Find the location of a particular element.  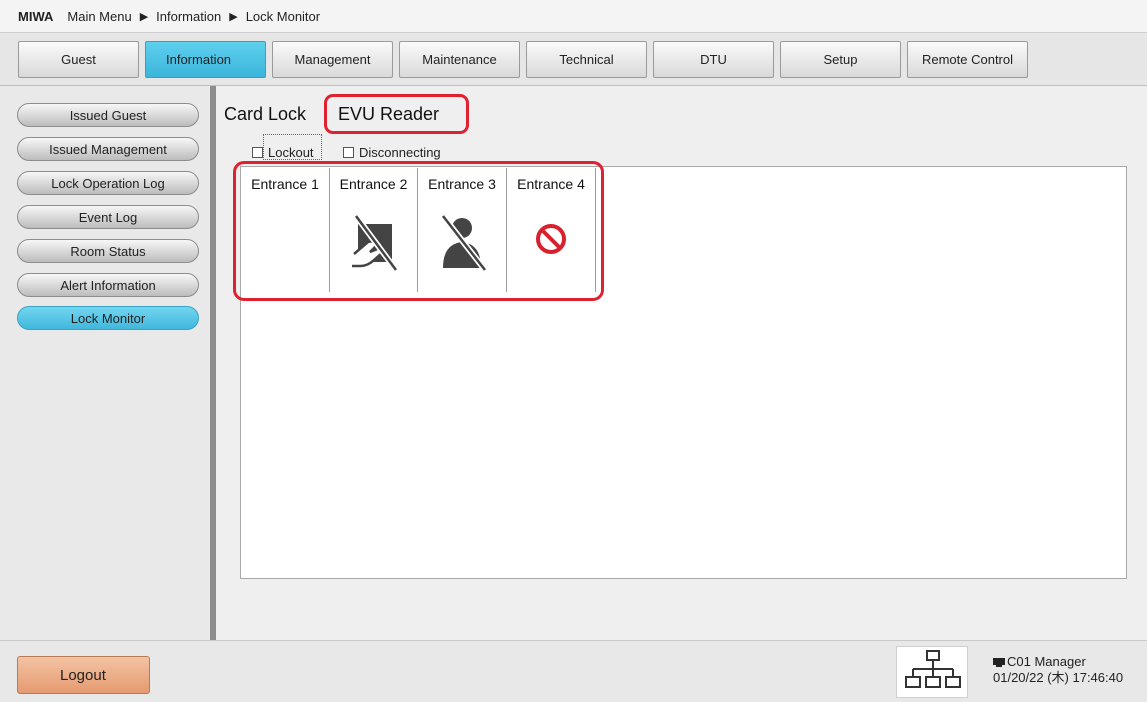

sidebar-item-alert-information: Alert Information is located at coordinates (108, 285).